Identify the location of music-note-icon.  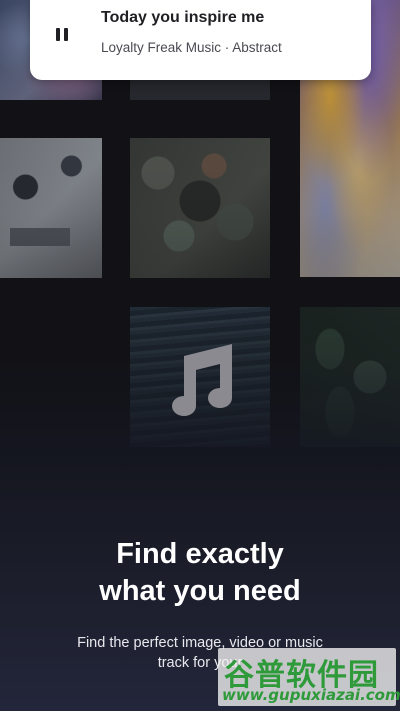
(202, 380).